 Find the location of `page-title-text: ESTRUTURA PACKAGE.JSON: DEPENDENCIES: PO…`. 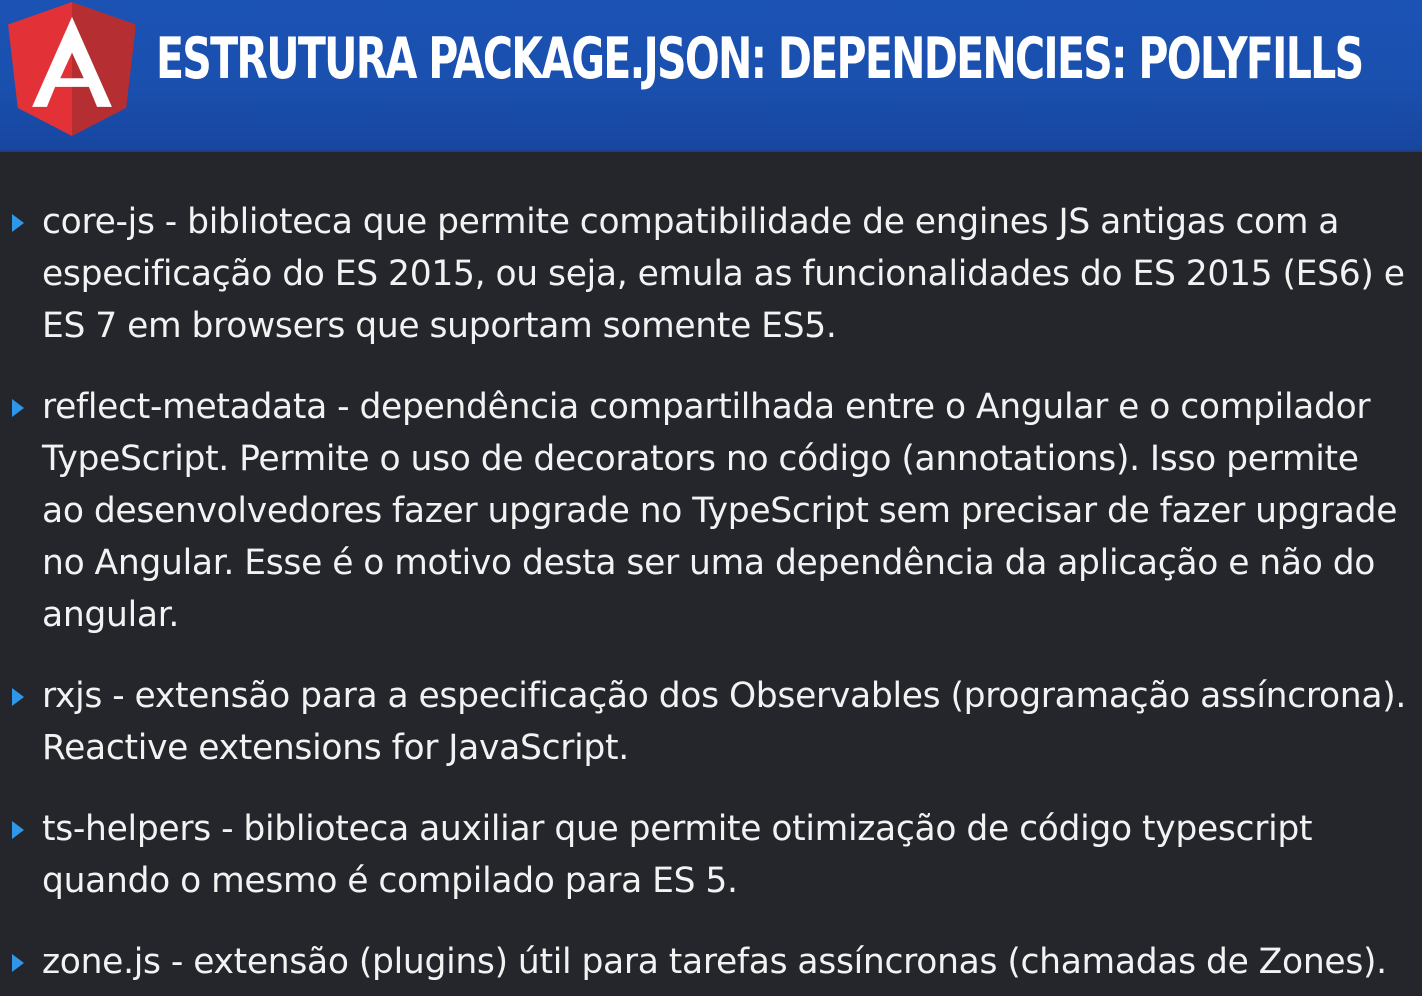

page-title-text: ESTRUTURA PACKAGE.JSON: DEPENDENCIES: PO… is located at coordinates (760, 59).